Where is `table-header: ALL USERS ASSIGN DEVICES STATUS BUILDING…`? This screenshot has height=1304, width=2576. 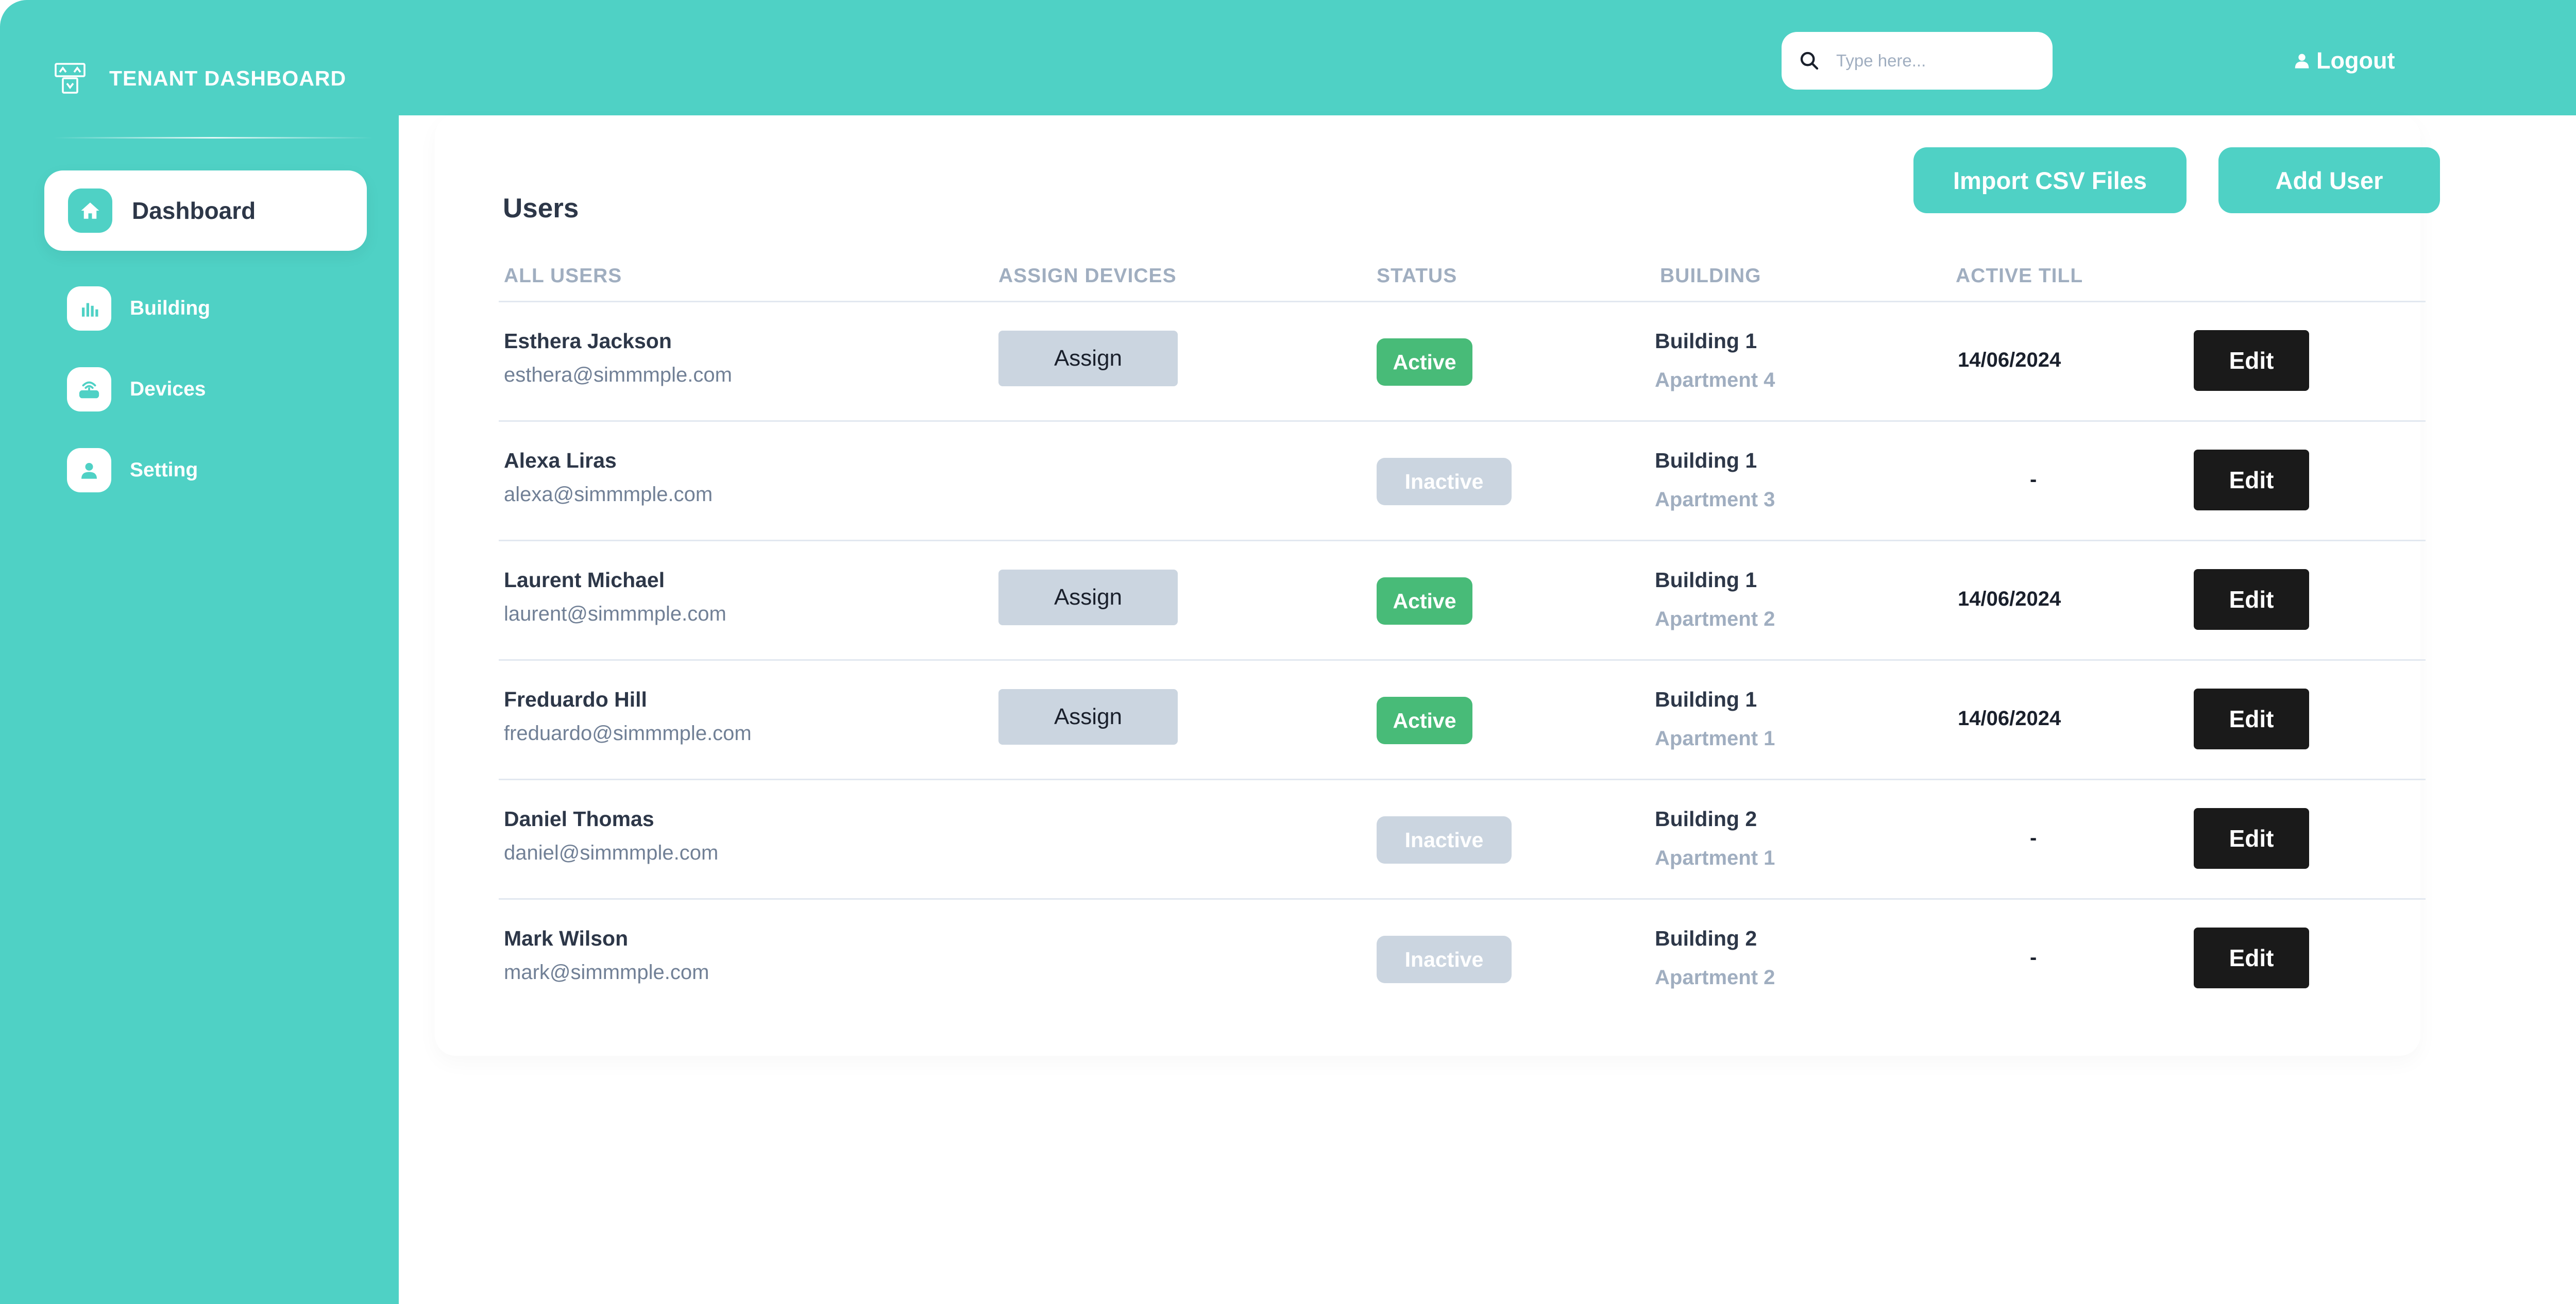 table-header: ALL USERS ASSIGN DEVICES STATUS BUILDING… is located at coordinates (1462, 281).